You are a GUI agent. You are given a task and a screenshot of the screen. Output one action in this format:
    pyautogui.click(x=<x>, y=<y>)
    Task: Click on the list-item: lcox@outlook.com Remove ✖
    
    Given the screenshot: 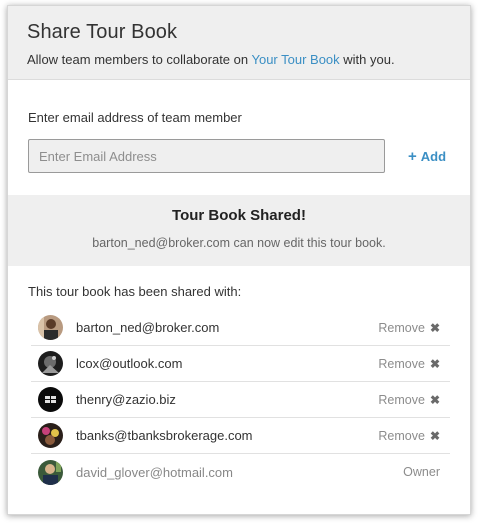 What is the action you would take?
    pyautogui.click(x=240, y=364)
    